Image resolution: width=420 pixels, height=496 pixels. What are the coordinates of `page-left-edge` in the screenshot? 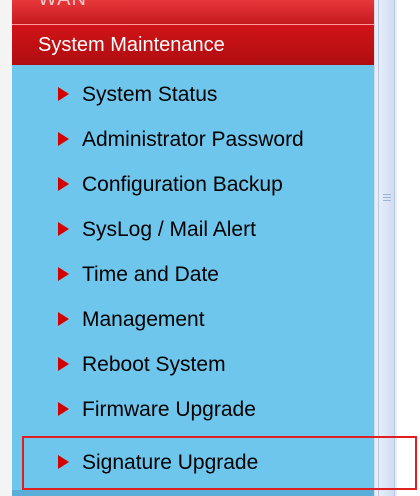 It's located at (6, 248).